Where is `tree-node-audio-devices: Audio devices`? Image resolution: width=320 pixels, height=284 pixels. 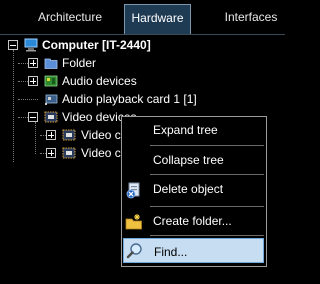 tree-node-audio-devices: Audio devices is located at coordinates (142, 81).